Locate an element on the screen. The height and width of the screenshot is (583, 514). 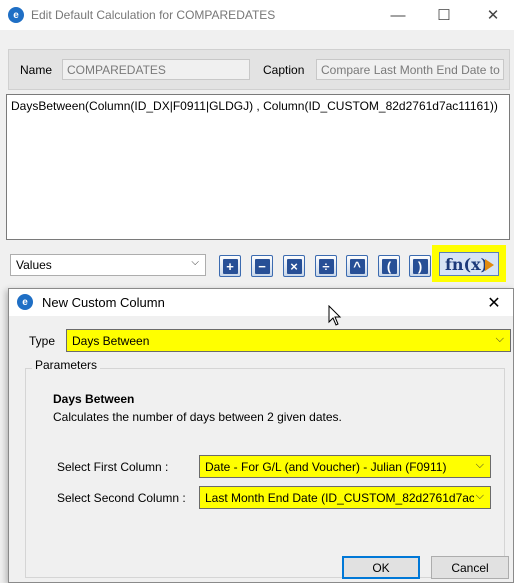
caption-label: Caption is located at coordinates (284, 70).